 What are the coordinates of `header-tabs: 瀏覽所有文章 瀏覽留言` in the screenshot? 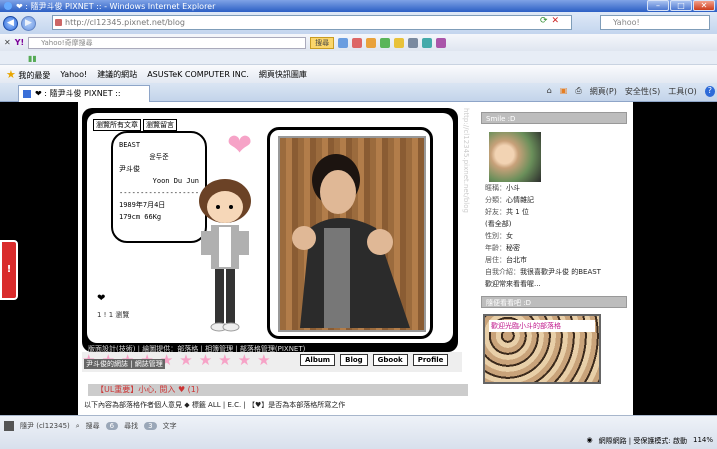 It's located at (135, 125).